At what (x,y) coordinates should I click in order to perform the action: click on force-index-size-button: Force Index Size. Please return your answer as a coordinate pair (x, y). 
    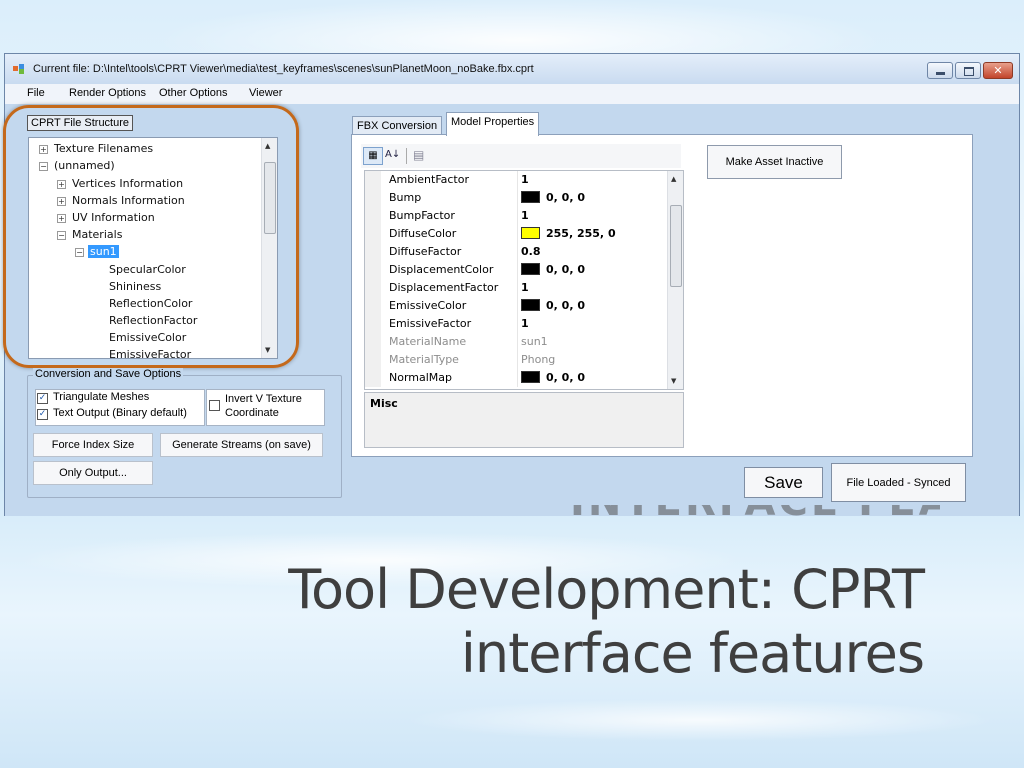
    Looking at the image, I should click on (93, 445).